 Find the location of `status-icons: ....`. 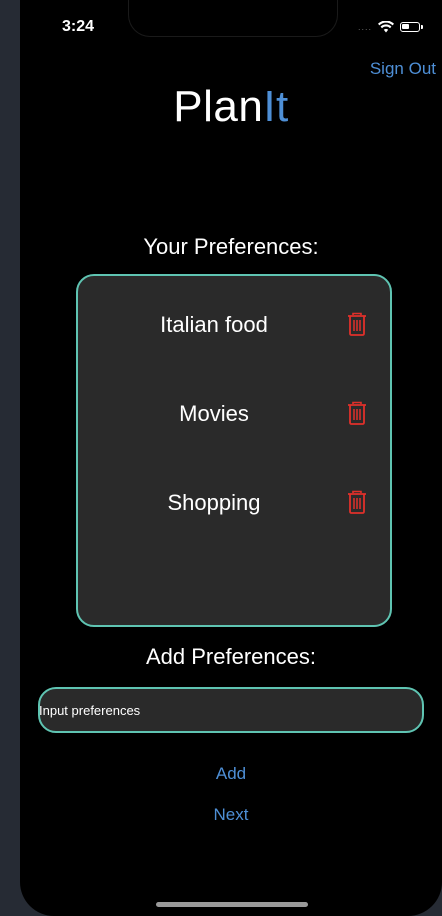

status-icons: .... is located at coordinates (390, 27).